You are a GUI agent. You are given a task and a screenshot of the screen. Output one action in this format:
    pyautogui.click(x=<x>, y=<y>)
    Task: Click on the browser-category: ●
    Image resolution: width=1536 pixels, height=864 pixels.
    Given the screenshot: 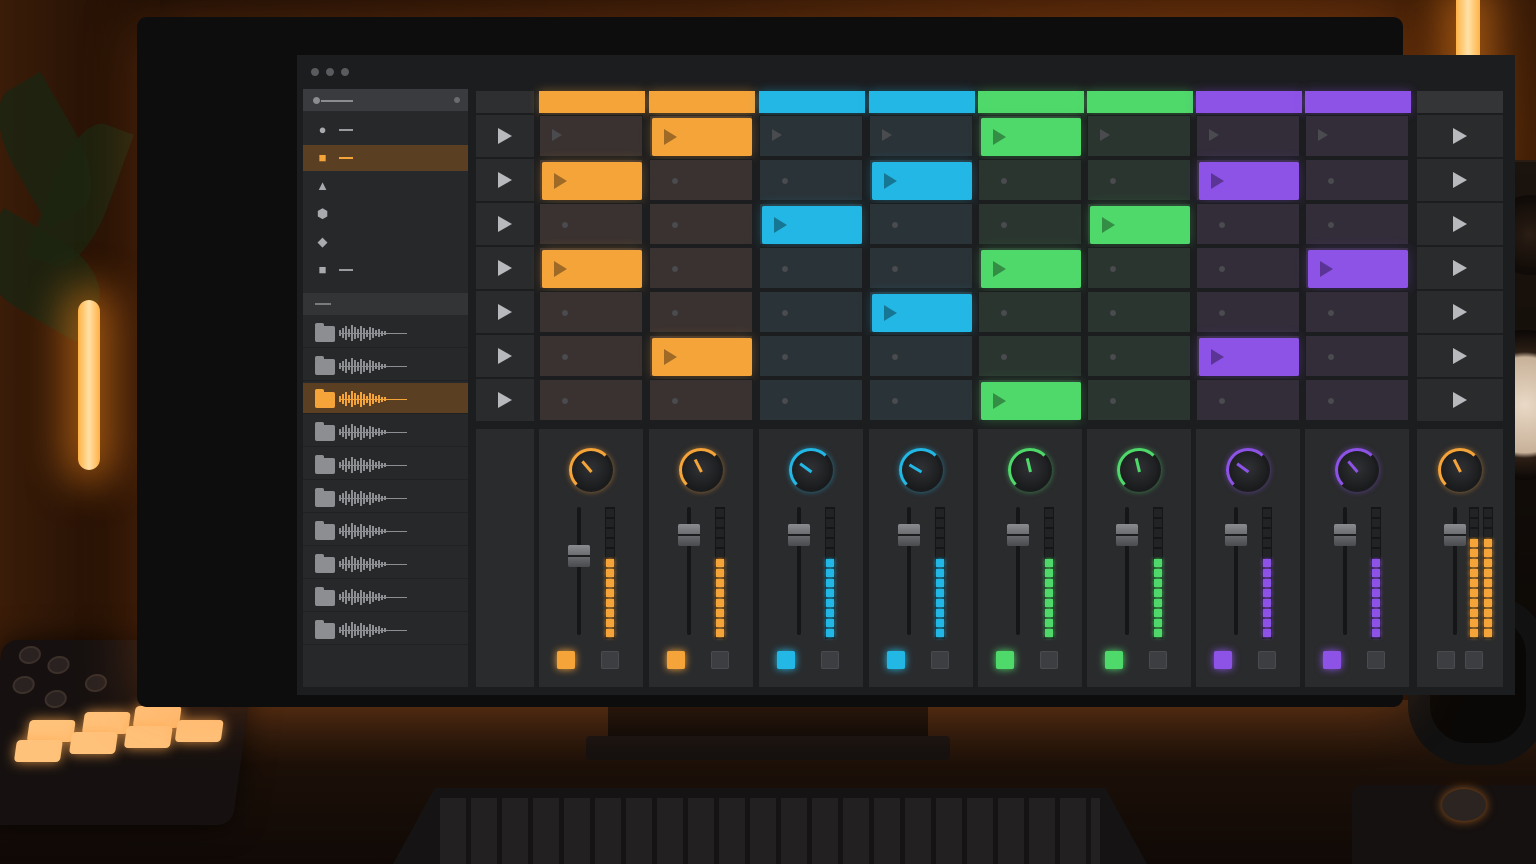 What is the action you would take?
    pyautogui.click(x=385, y=130)
    